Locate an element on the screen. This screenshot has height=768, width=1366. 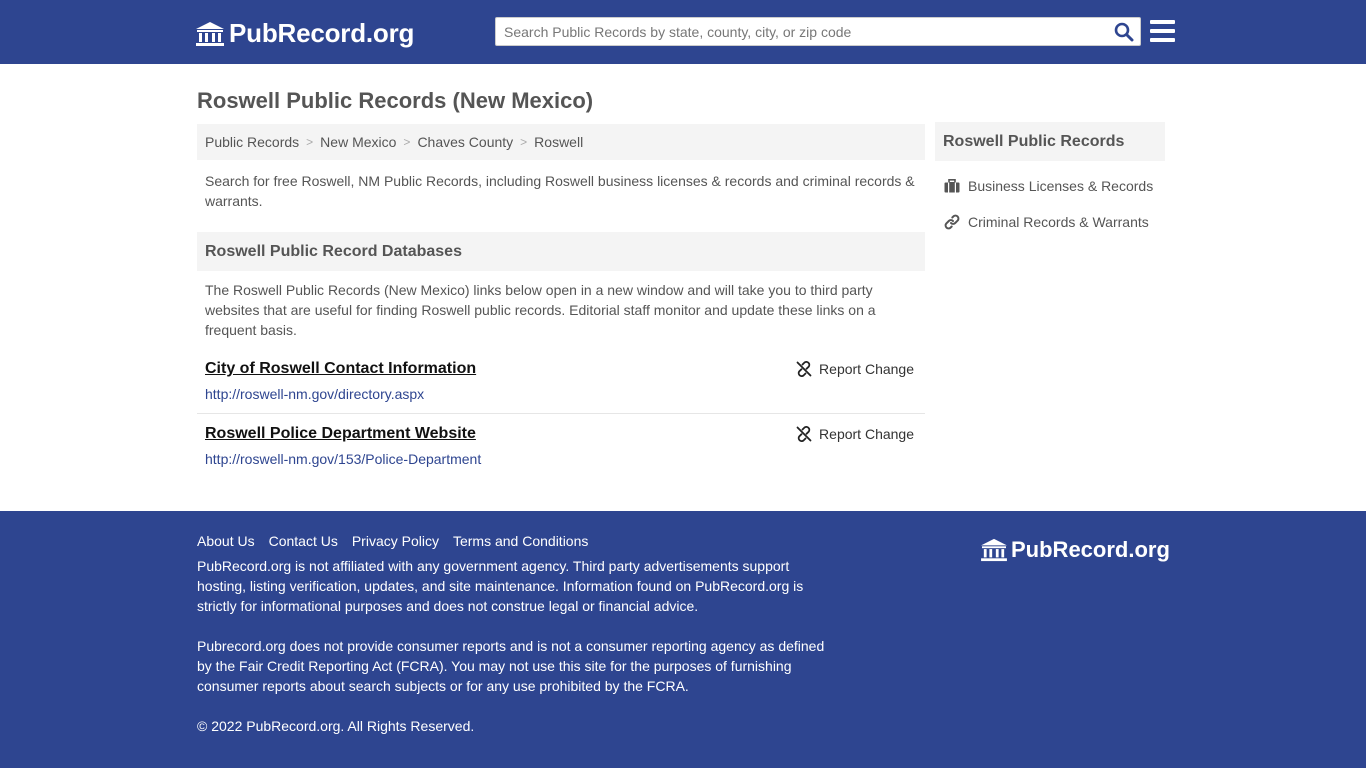
sidebar-title: Roswell Public Records is located at coordinates (1050, 141).